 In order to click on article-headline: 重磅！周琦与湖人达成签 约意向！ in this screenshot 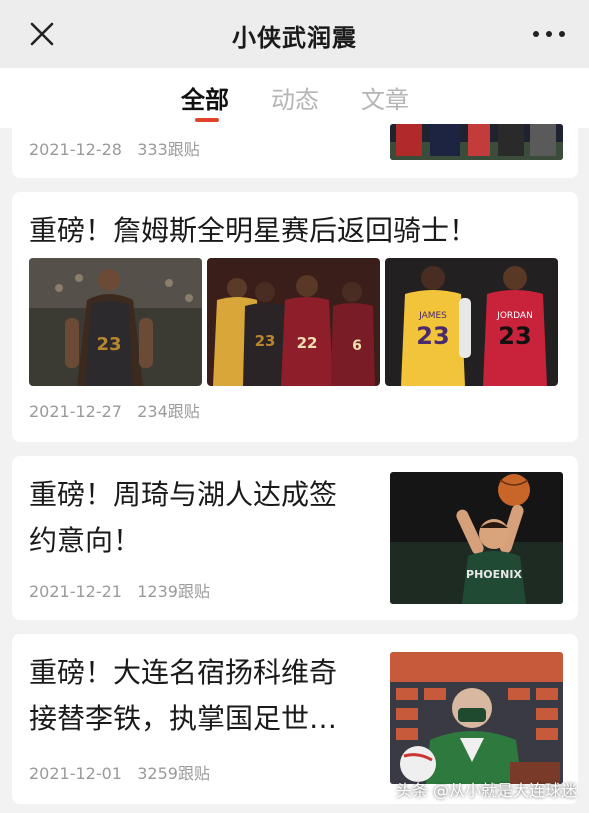, I will do `click(183, 518)`.